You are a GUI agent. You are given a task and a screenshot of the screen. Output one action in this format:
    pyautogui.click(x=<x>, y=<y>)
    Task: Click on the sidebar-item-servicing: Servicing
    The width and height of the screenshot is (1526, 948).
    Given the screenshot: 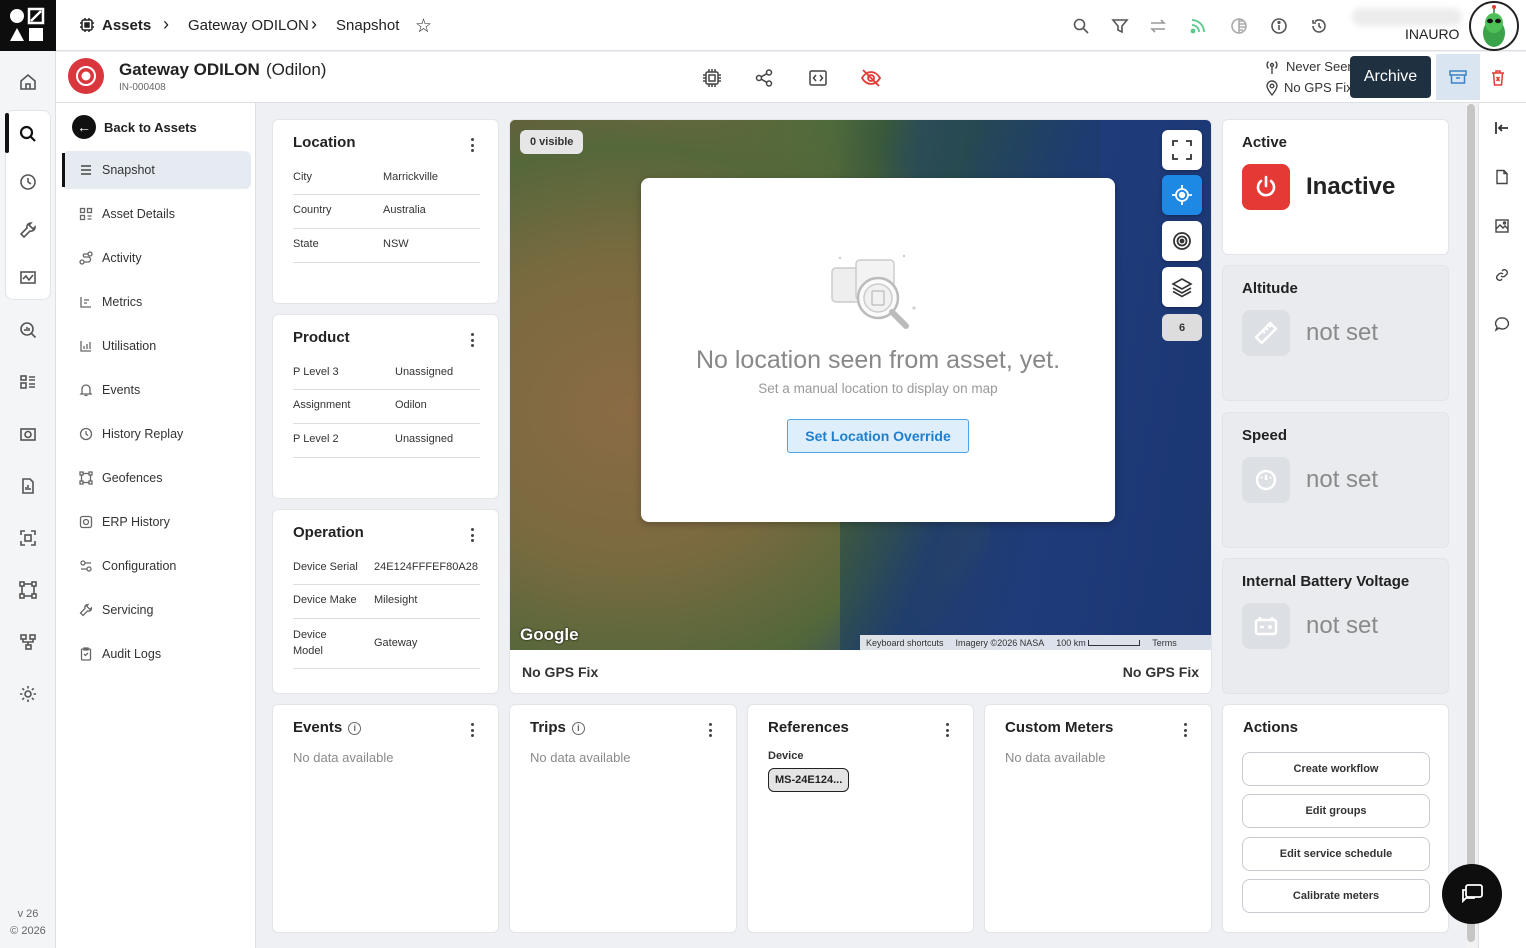 What is the action you would take?
    pyautogui.click(x=156, y=610)
    